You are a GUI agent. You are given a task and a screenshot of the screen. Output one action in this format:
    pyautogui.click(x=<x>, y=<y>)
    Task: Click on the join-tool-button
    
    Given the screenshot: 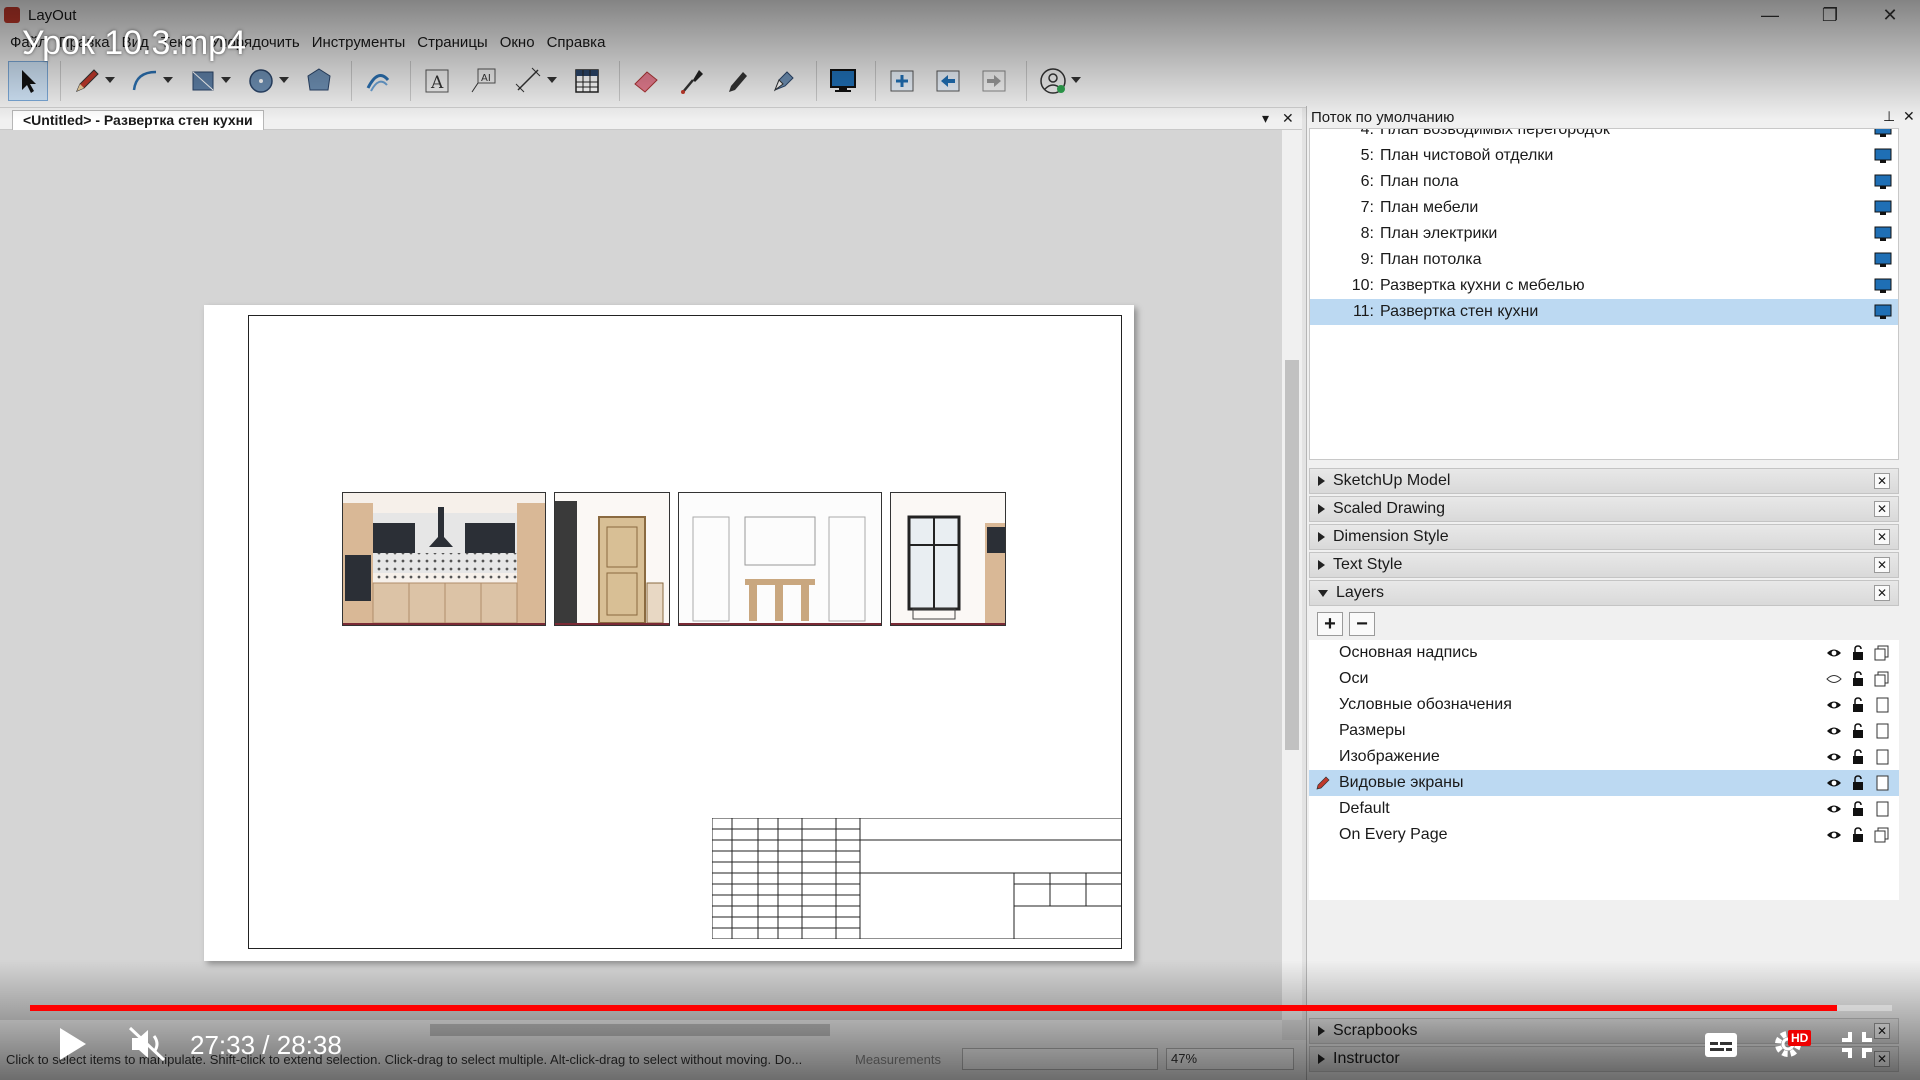 What is the action you would take?
    pyautogui.click(x=784, y=81)
    